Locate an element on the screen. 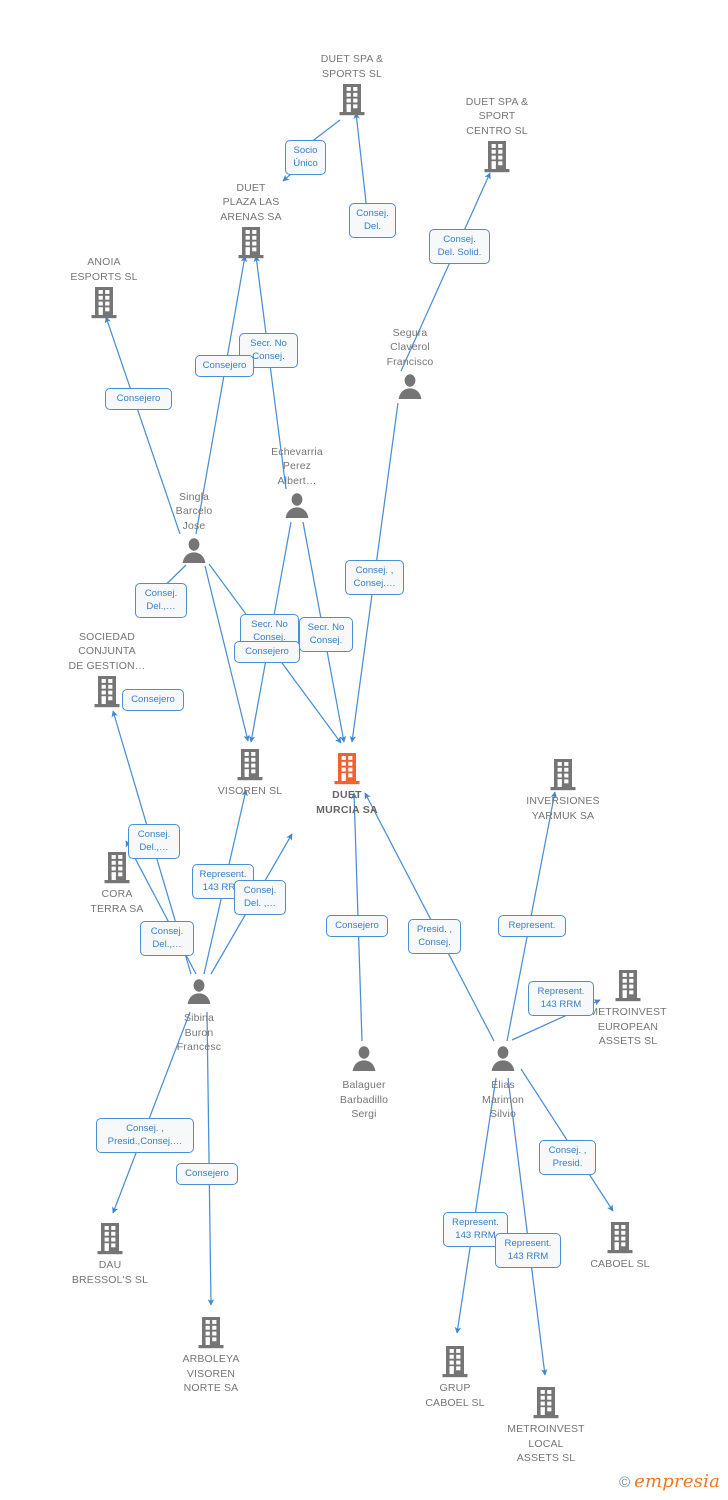 The height and width of the screenshot is (1500, 728). empresia-watermark: © empresia is located at coordinates (669, 1481).